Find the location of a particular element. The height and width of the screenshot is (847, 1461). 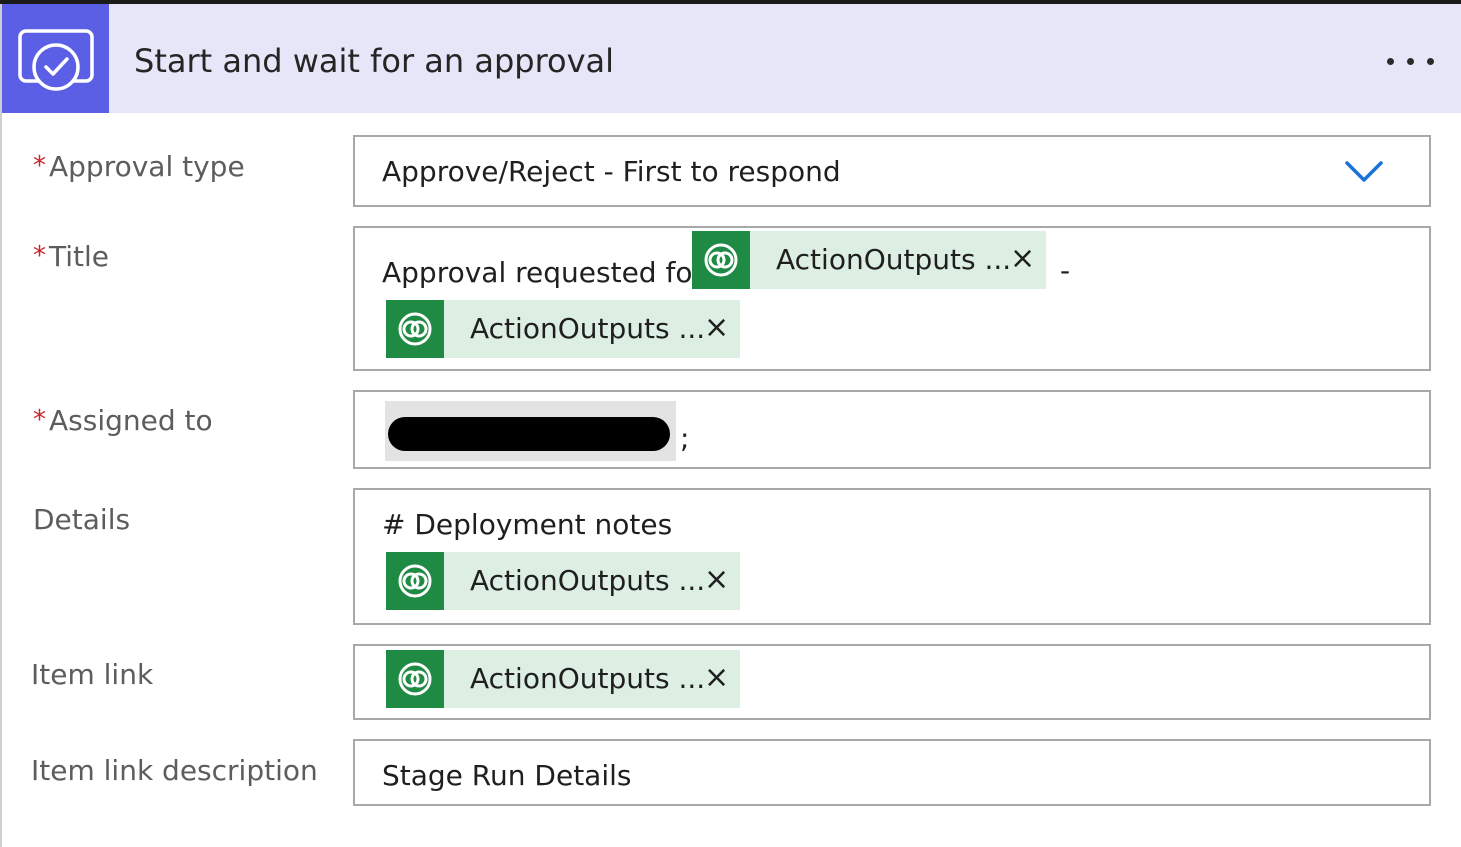

assignee-chip-redacted is located at coordinates (530, 431).